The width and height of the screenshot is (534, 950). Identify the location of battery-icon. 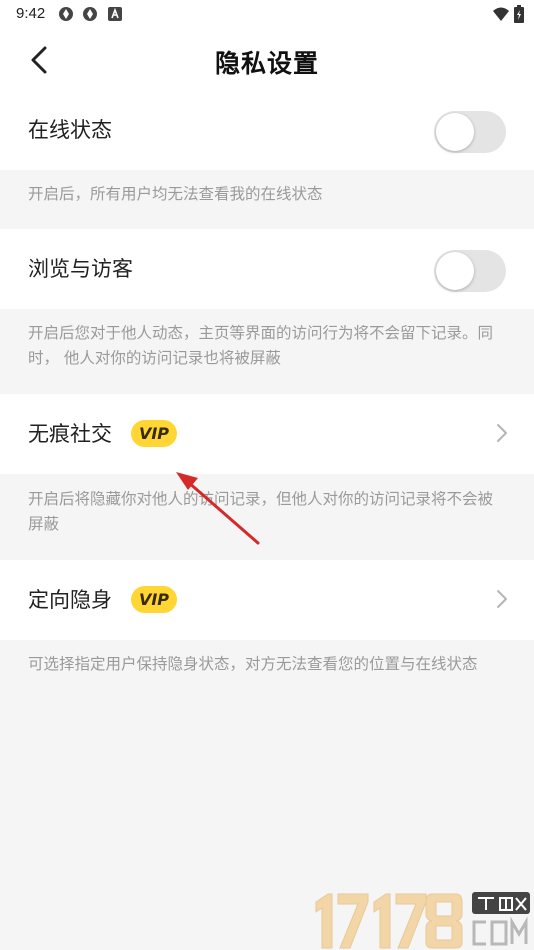
(519, 14).